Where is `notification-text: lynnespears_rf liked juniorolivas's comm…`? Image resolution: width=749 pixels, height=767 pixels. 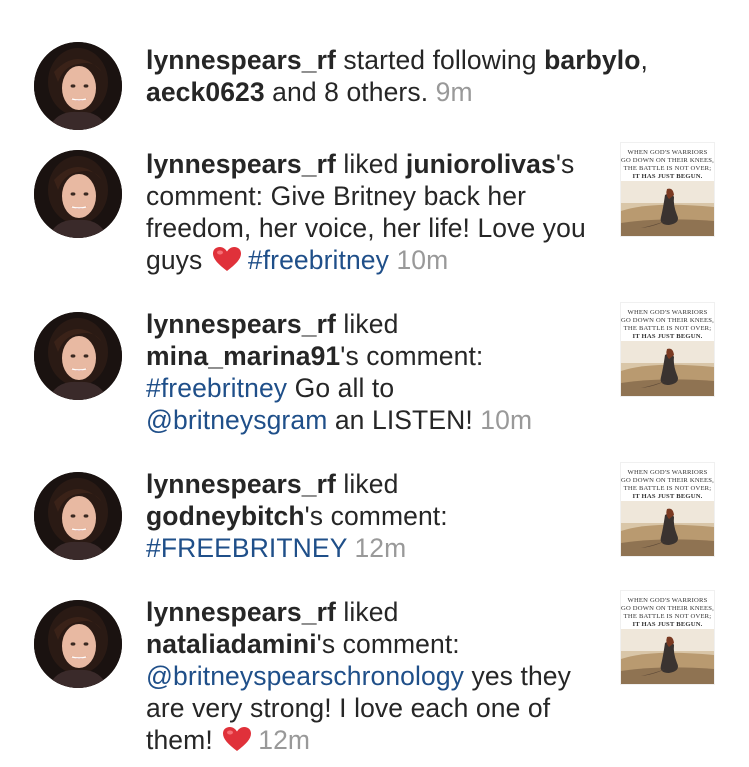
notification-text: lynnespears_rf liked juniorolivas's comm… is located at coordinates (376, 212).